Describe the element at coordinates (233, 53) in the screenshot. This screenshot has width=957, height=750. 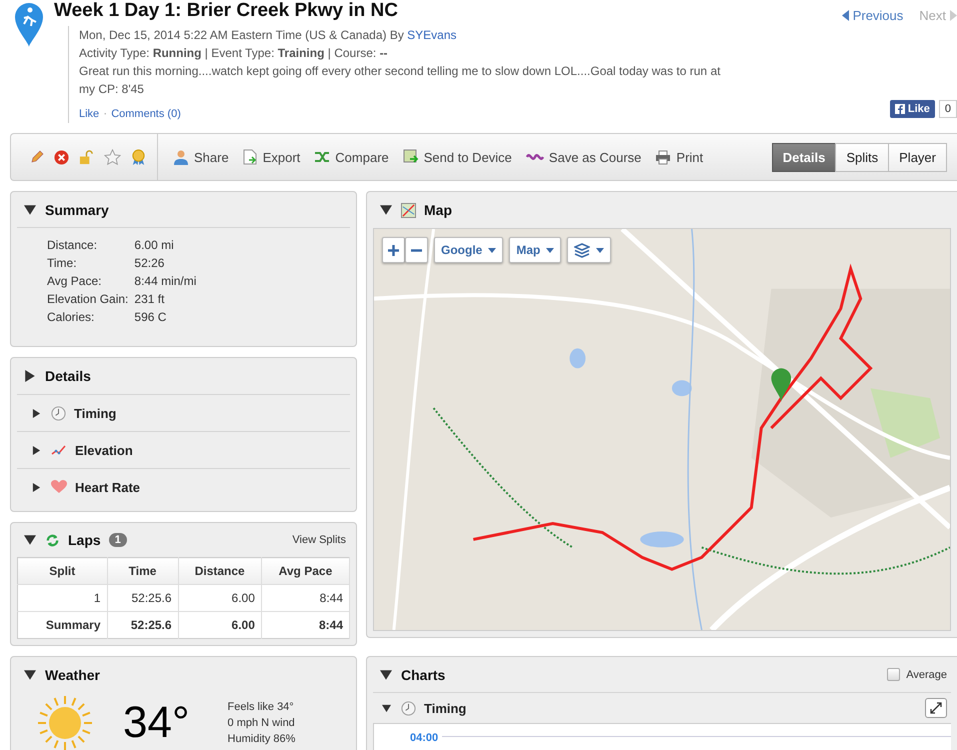
I see `activity-type-line: Activity Type: Running | Event Type: Training | Course: --` at that location.